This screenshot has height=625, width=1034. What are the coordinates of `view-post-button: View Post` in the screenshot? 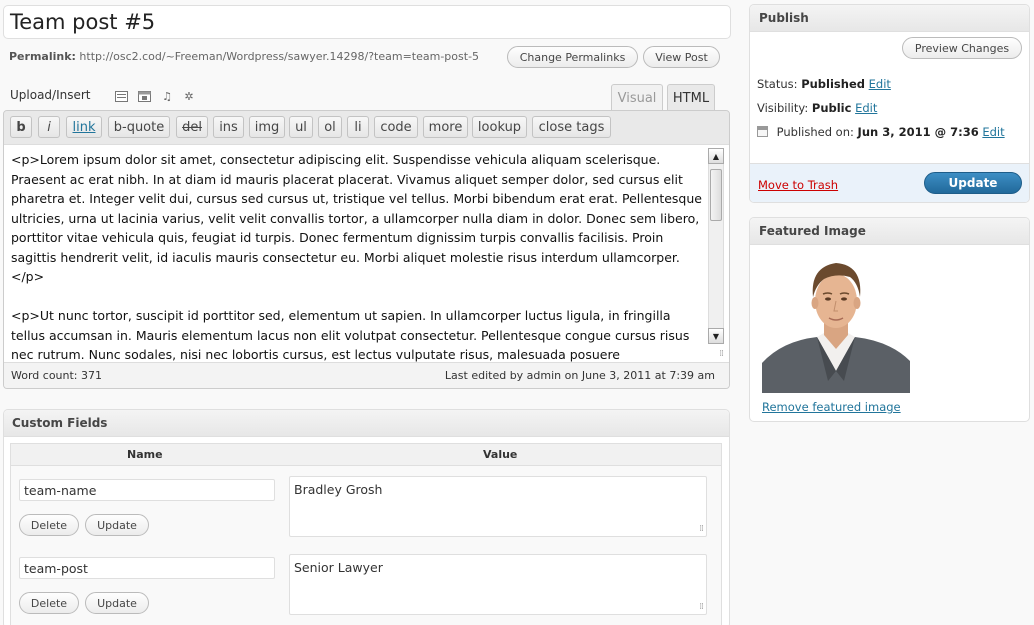 It's located at (681, 57).